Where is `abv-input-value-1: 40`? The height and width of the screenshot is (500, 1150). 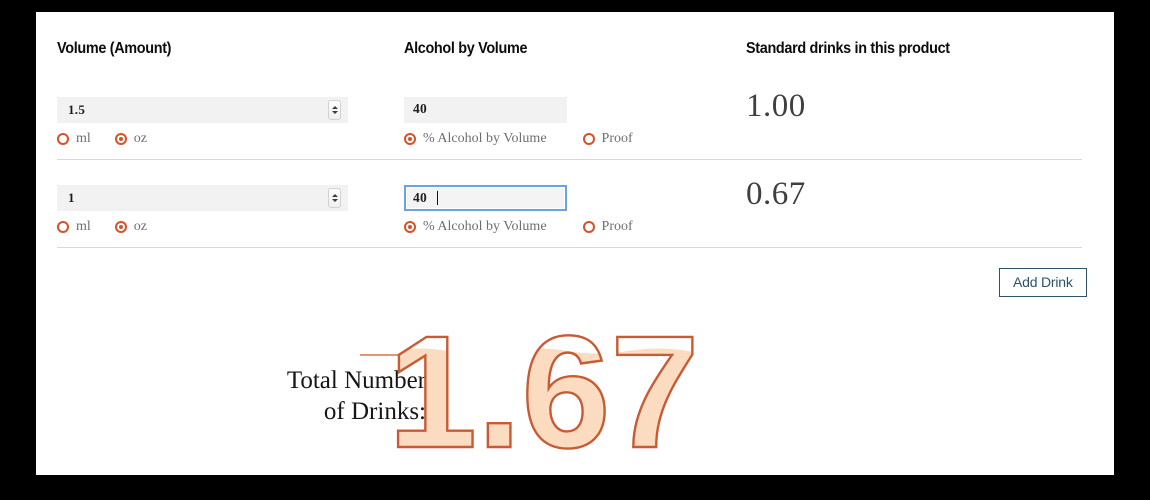
abv-input-value-1: 40 is located at coordinates (420, 197).